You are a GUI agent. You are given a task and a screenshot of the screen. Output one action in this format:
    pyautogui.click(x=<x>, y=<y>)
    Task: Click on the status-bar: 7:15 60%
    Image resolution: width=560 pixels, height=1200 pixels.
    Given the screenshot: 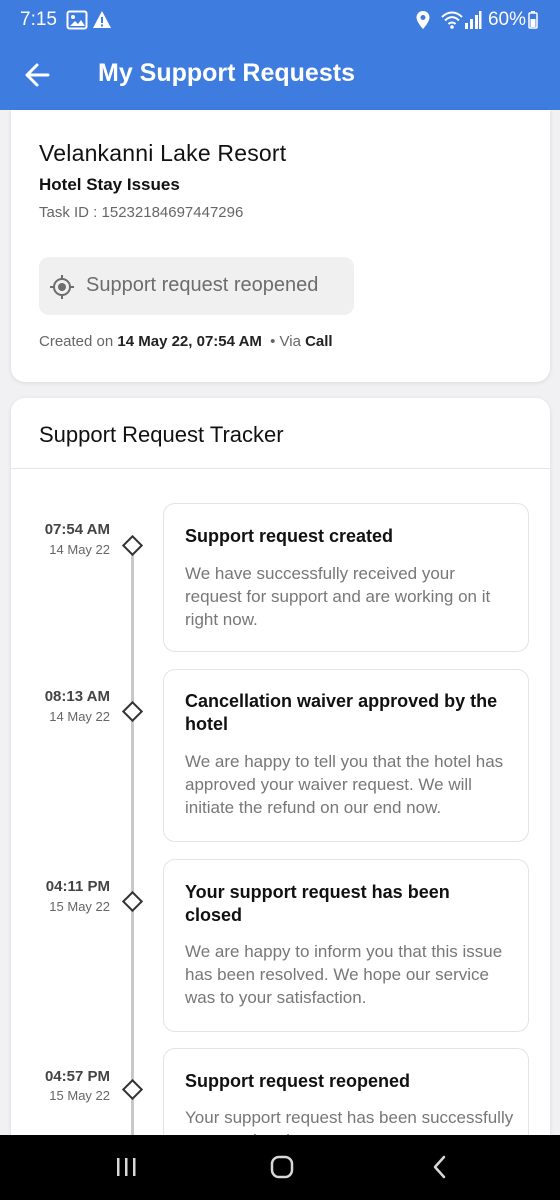 What is the action you would take?
    pyautogui.click(x=280, y=20)
    